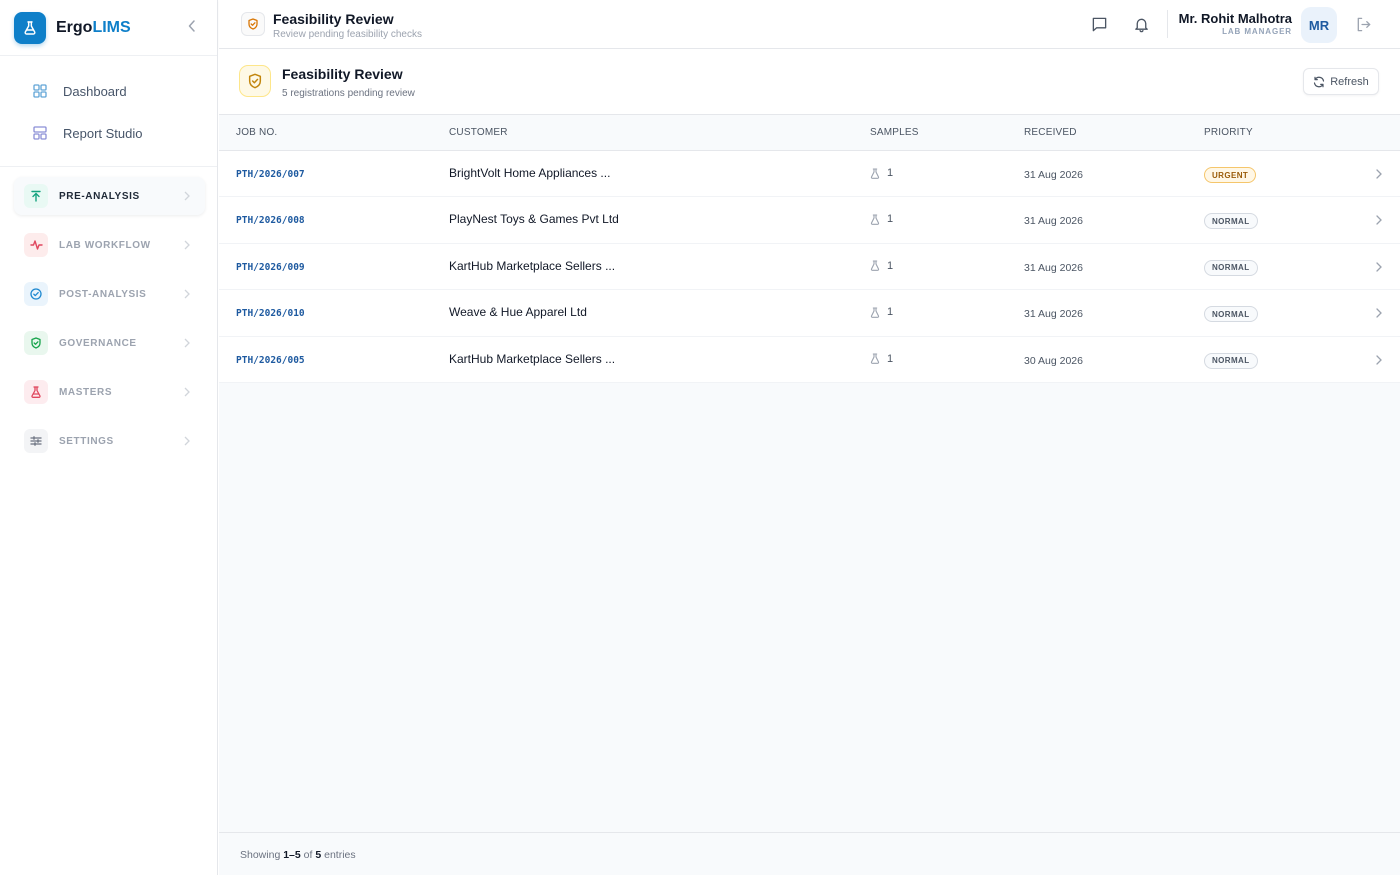 The image size is (1400, 875). What do you see at coordinates (36, 294) in the screenshot?
I see `check-circle-icon` at bounding box center [36, 294].